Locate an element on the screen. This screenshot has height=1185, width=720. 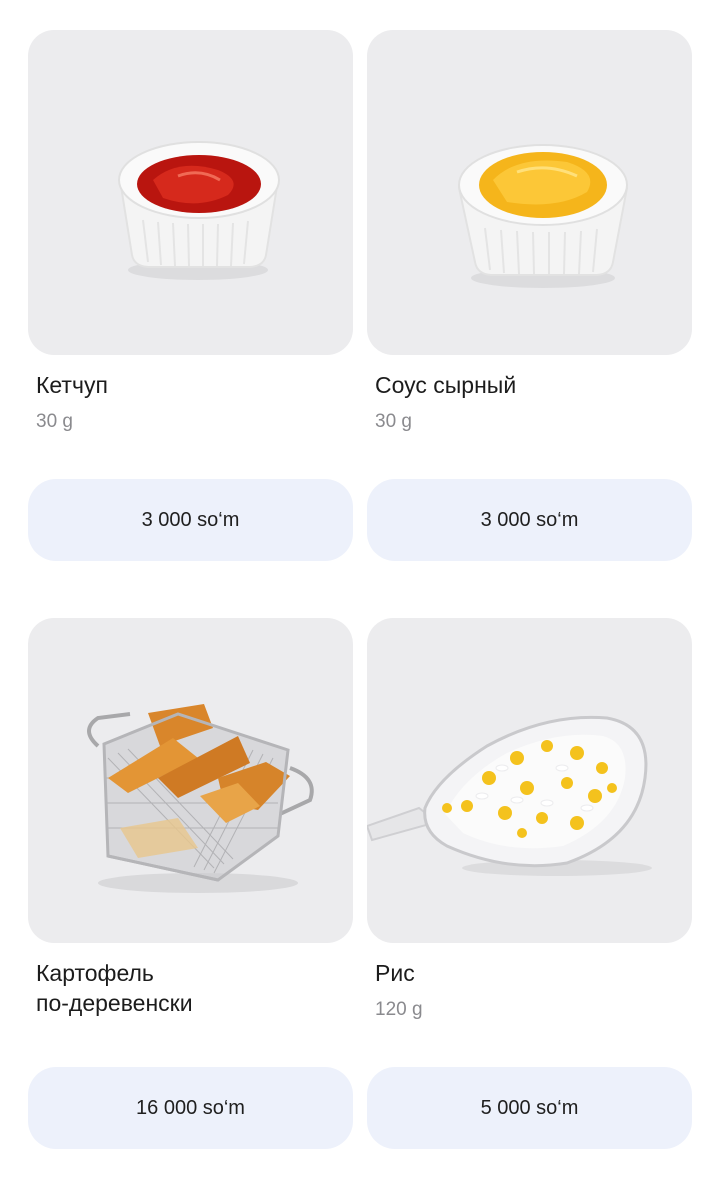
add-potato-wedges-price-button: 16 000 so‘m is located at coordinates (190, 1108).